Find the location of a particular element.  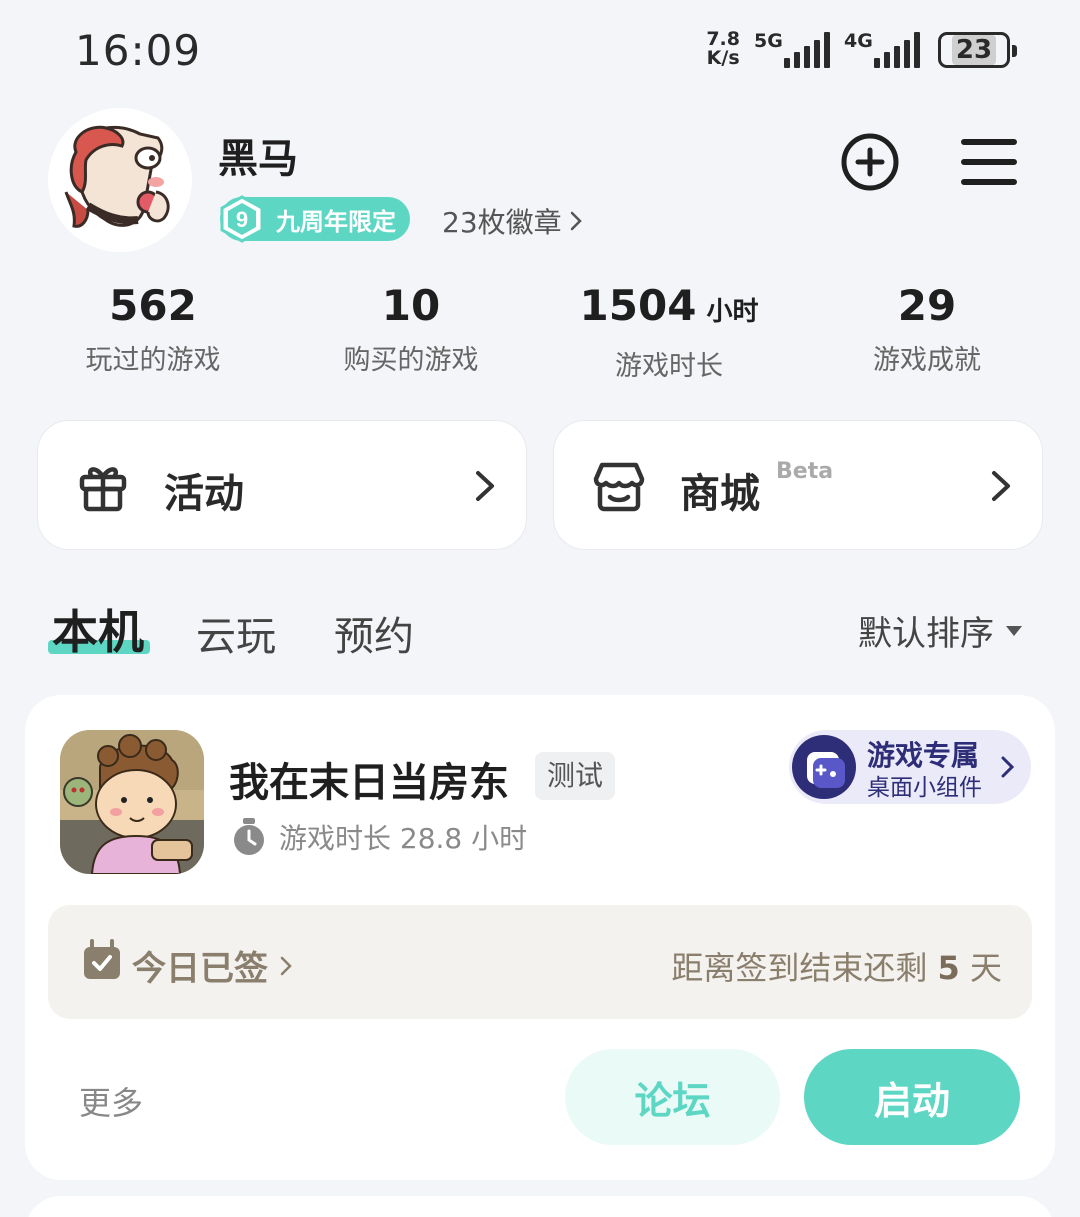

username: 黑马 is located at coordinates (258, 159).